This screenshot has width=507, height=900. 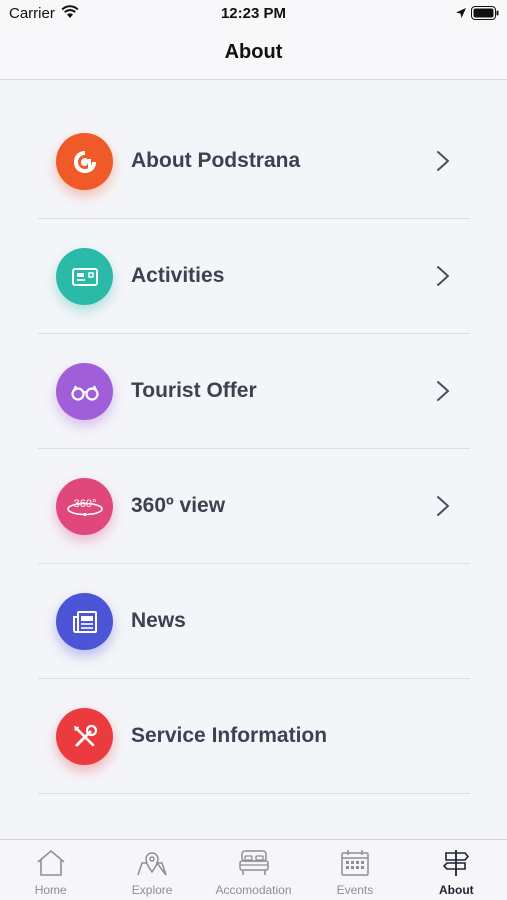 I want to click on status-bar: Carrier 12:23 PM, so click(x=253, y=14).